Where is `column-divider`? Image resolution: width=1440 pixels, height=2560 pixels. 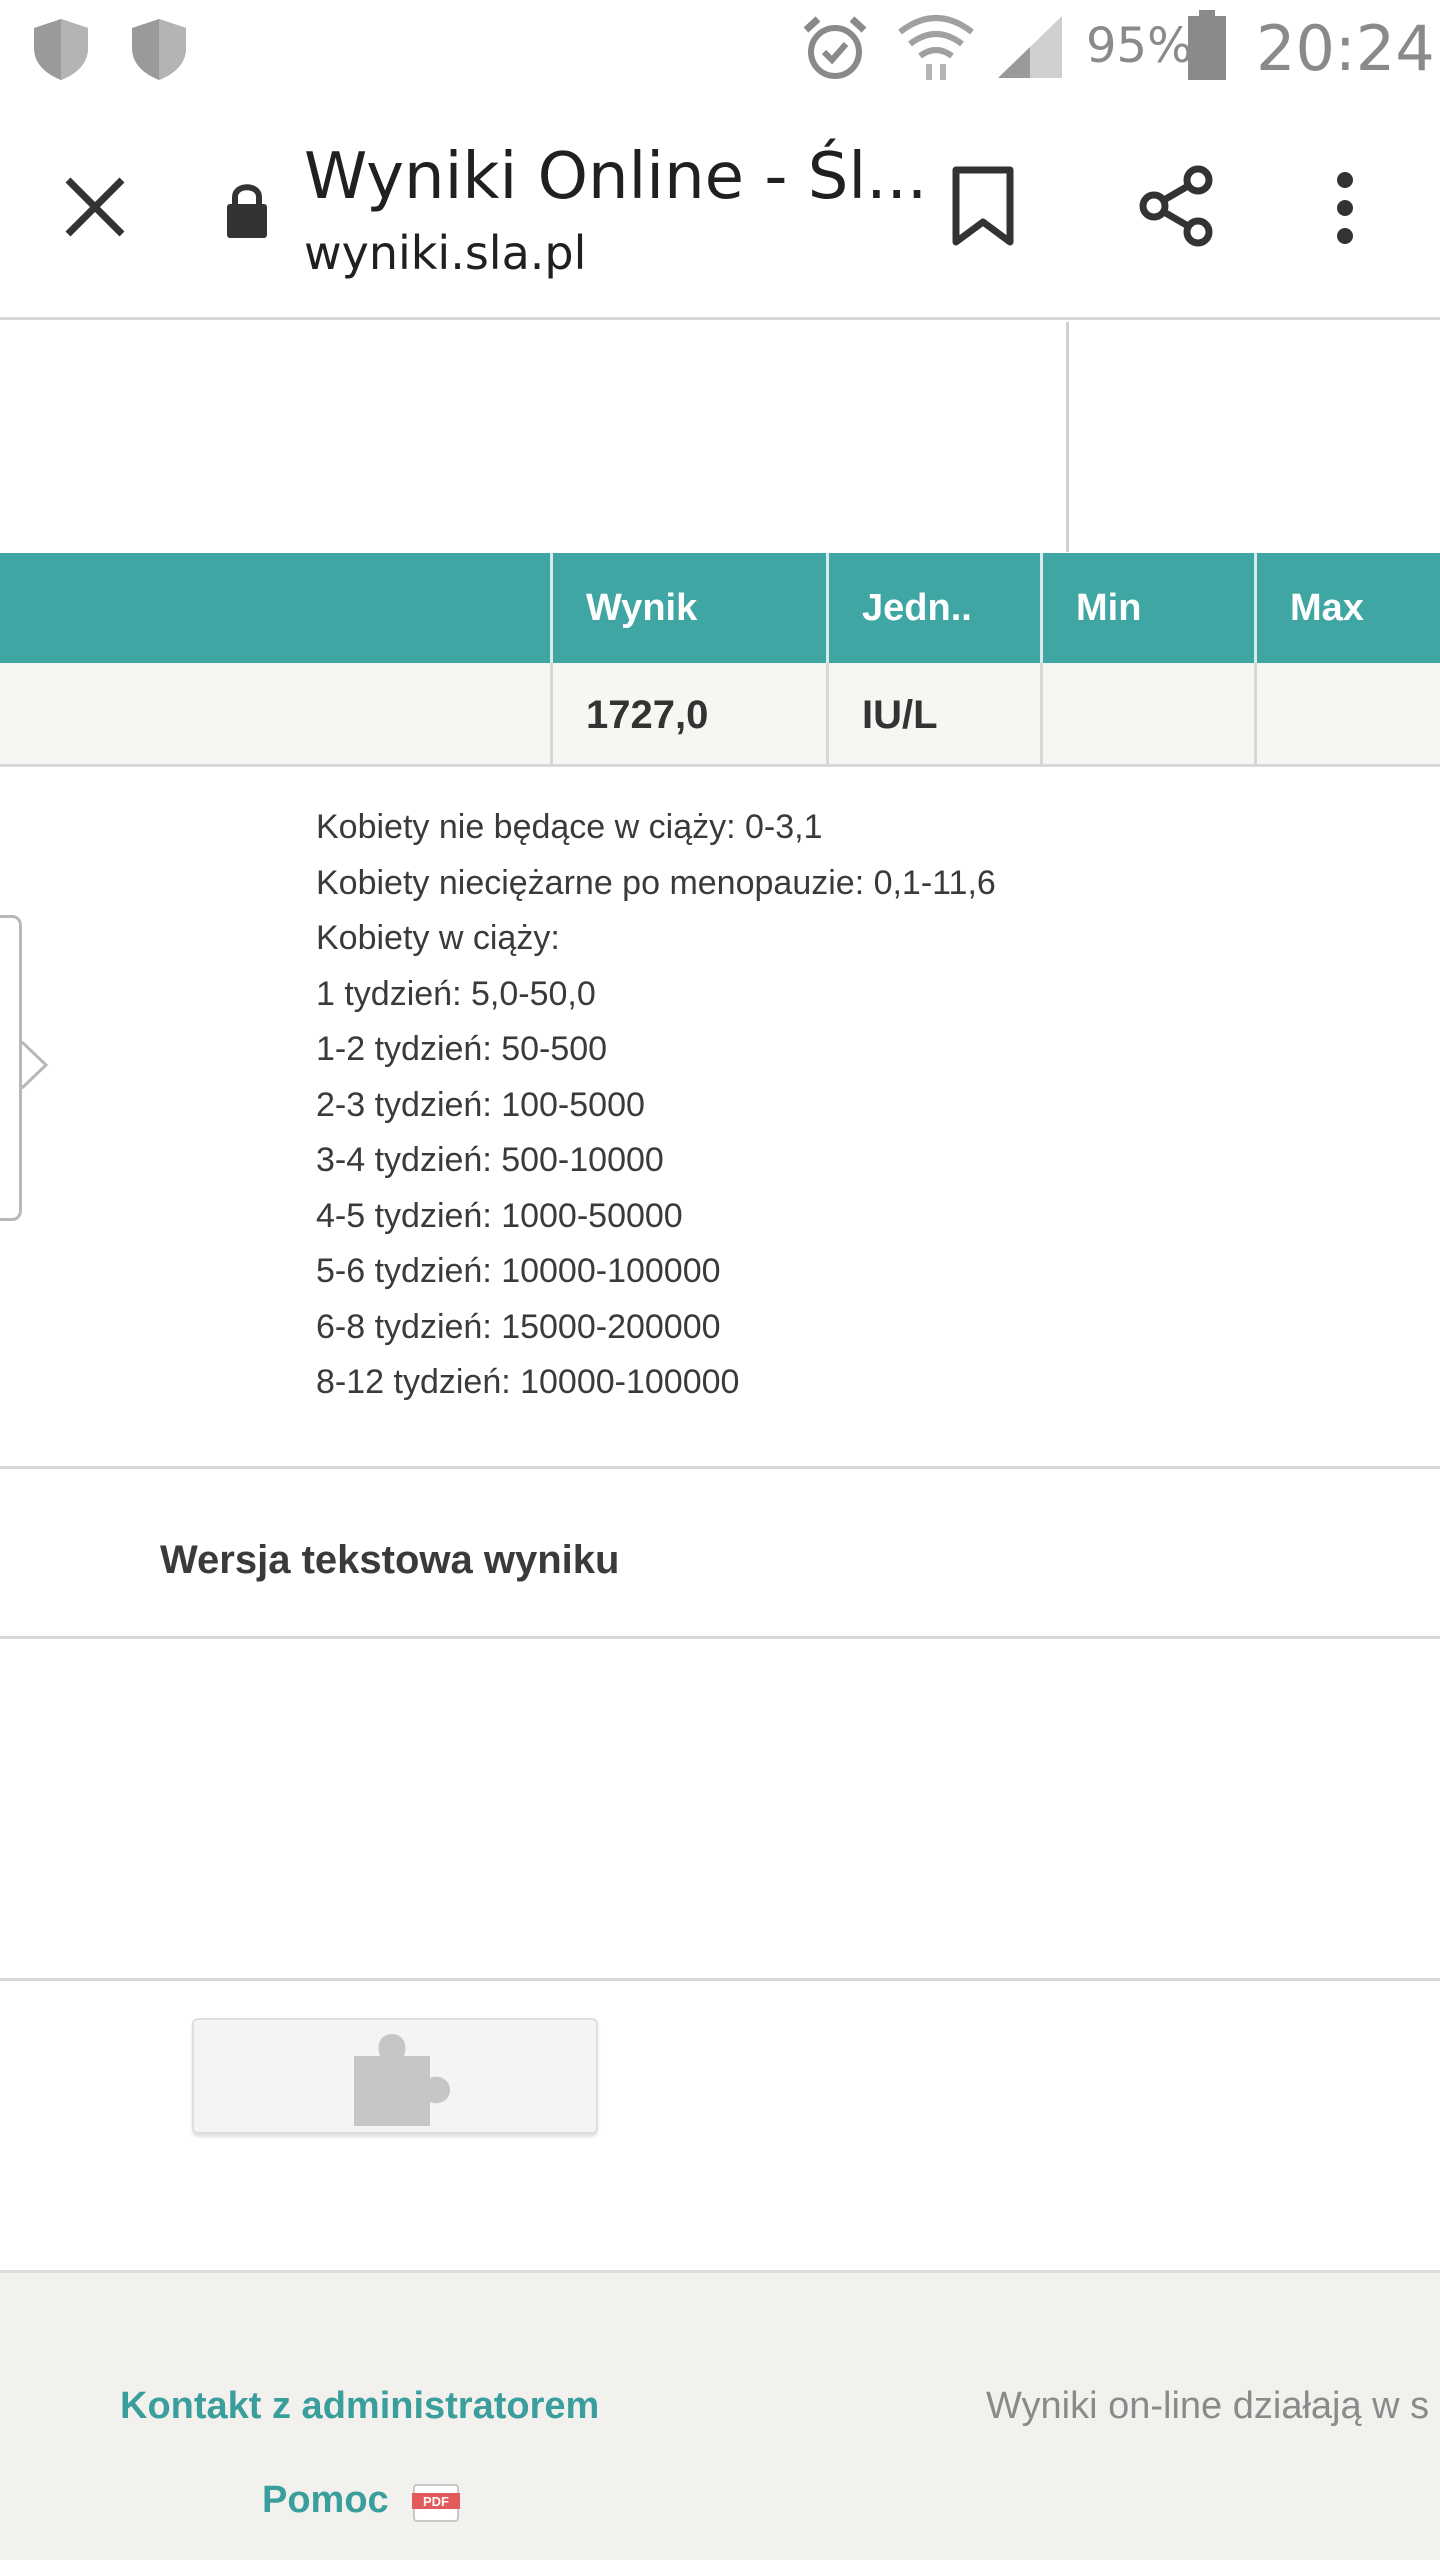 column-divider is located at coordinates (1067, 437).